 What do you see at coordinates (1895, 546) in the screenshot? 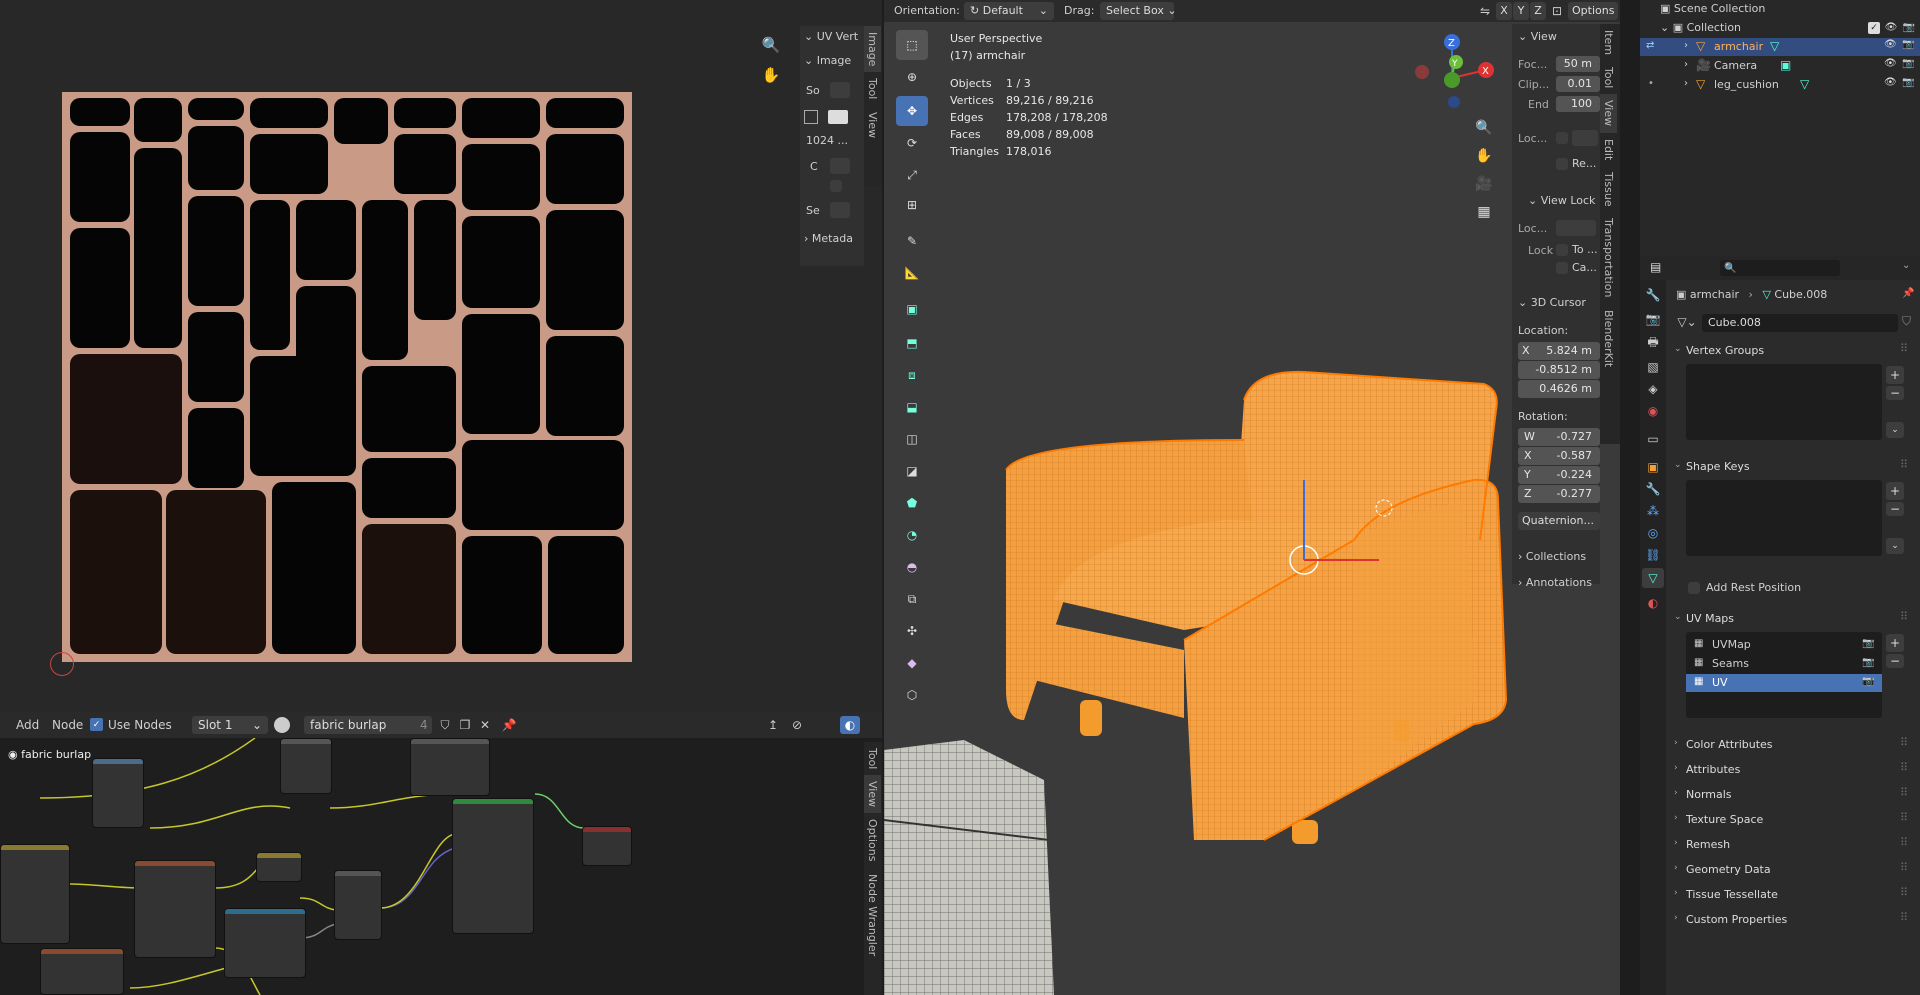
I see `shape-key-menu-button: ⌄` at bounding box center [1895, 546].